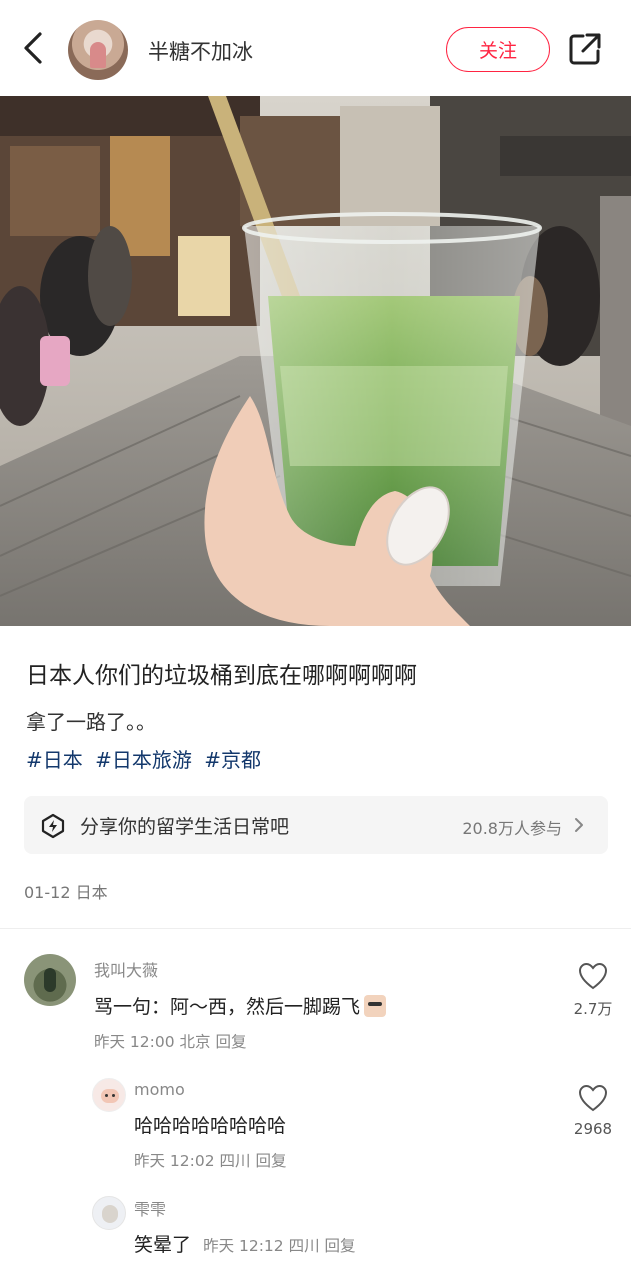 The width and height of the screenshot is (631, 1280). I want to click on divider, so click(315, 928).